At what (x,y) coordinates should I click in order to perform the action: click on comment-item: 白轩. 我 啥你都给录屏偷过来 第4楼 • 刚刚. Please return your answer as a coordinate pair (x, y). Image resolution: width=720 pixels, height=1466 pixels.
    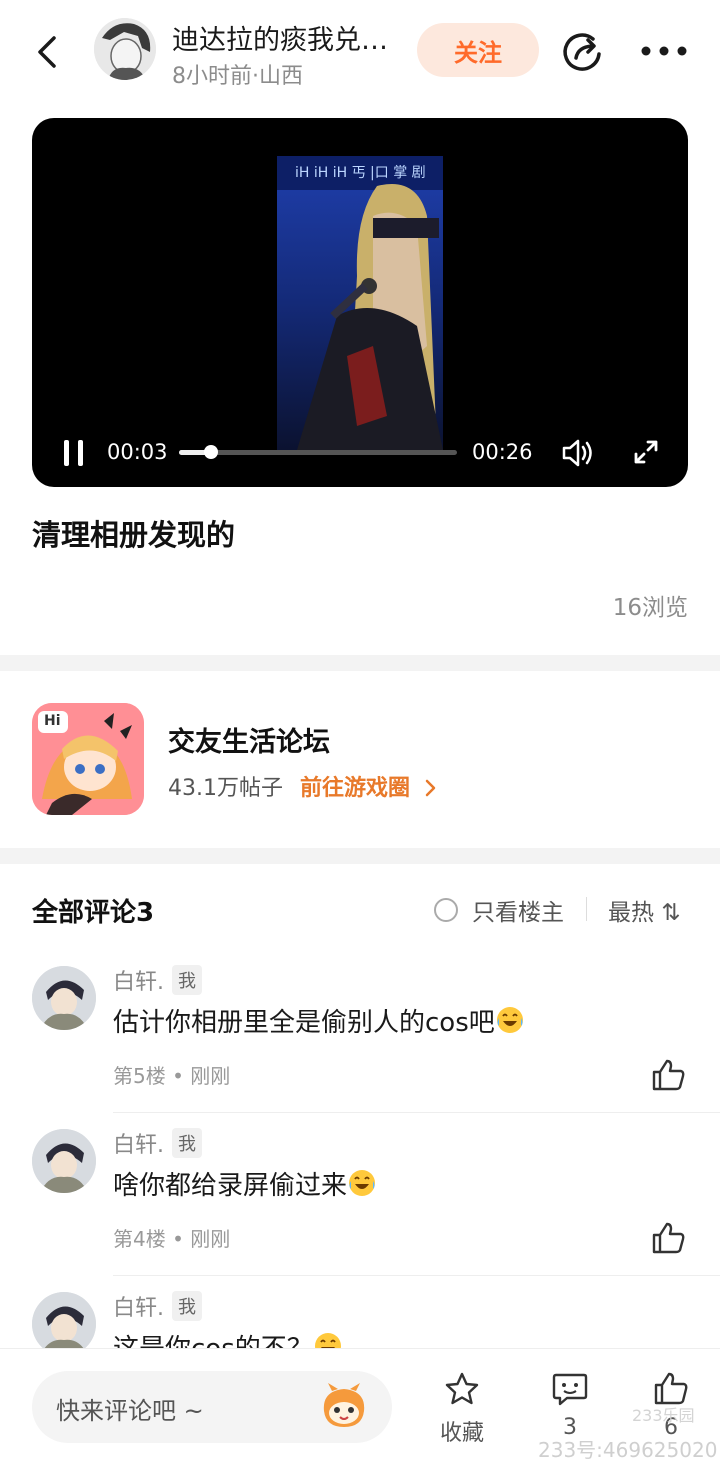
    Looking at the image, I should click on (360, 1194).